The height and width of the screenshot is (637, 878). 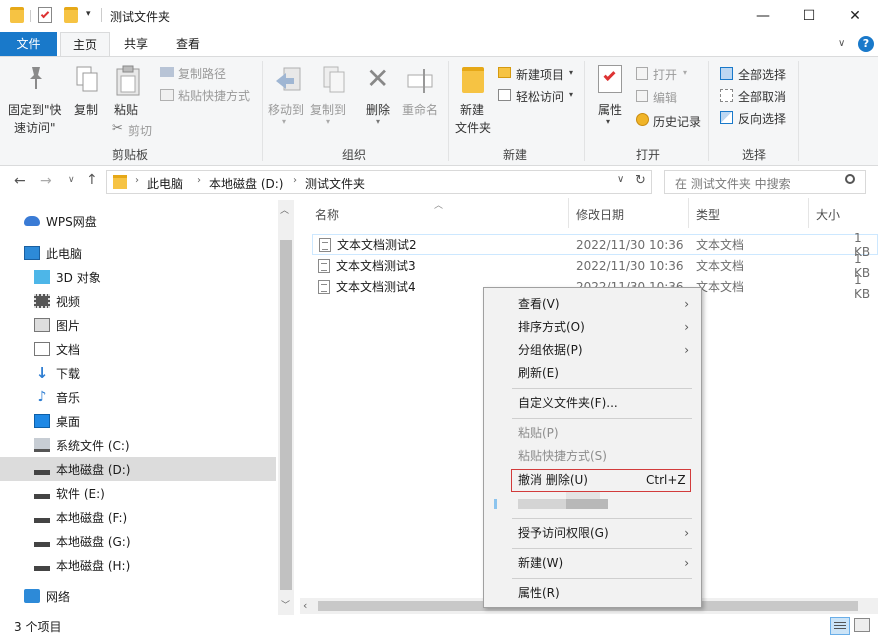 What do you see at coordinates (138, 253) in the screenshot?
I see `nav-item-this-pc: 此电脑` at bounding box center [138, 253].